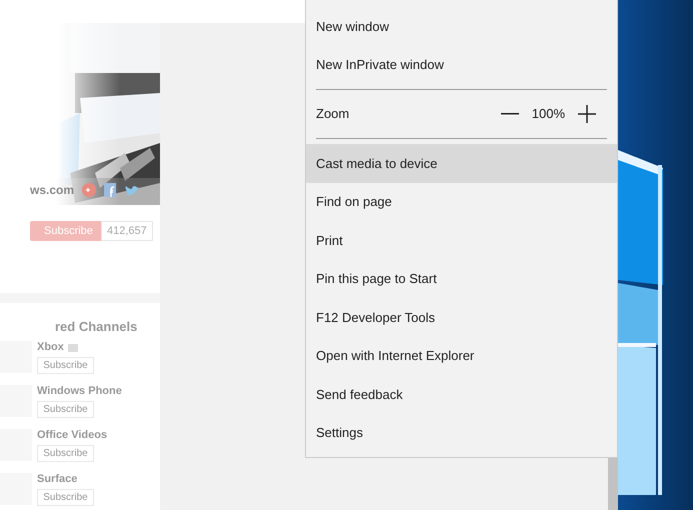 Image resolution: width=693 pixels, height=510 pixels. What do you see at coordinates (461, 317) in the screenshot?
I see `menu-item: F12 Developer Tools` at bounding box center [461, 317].